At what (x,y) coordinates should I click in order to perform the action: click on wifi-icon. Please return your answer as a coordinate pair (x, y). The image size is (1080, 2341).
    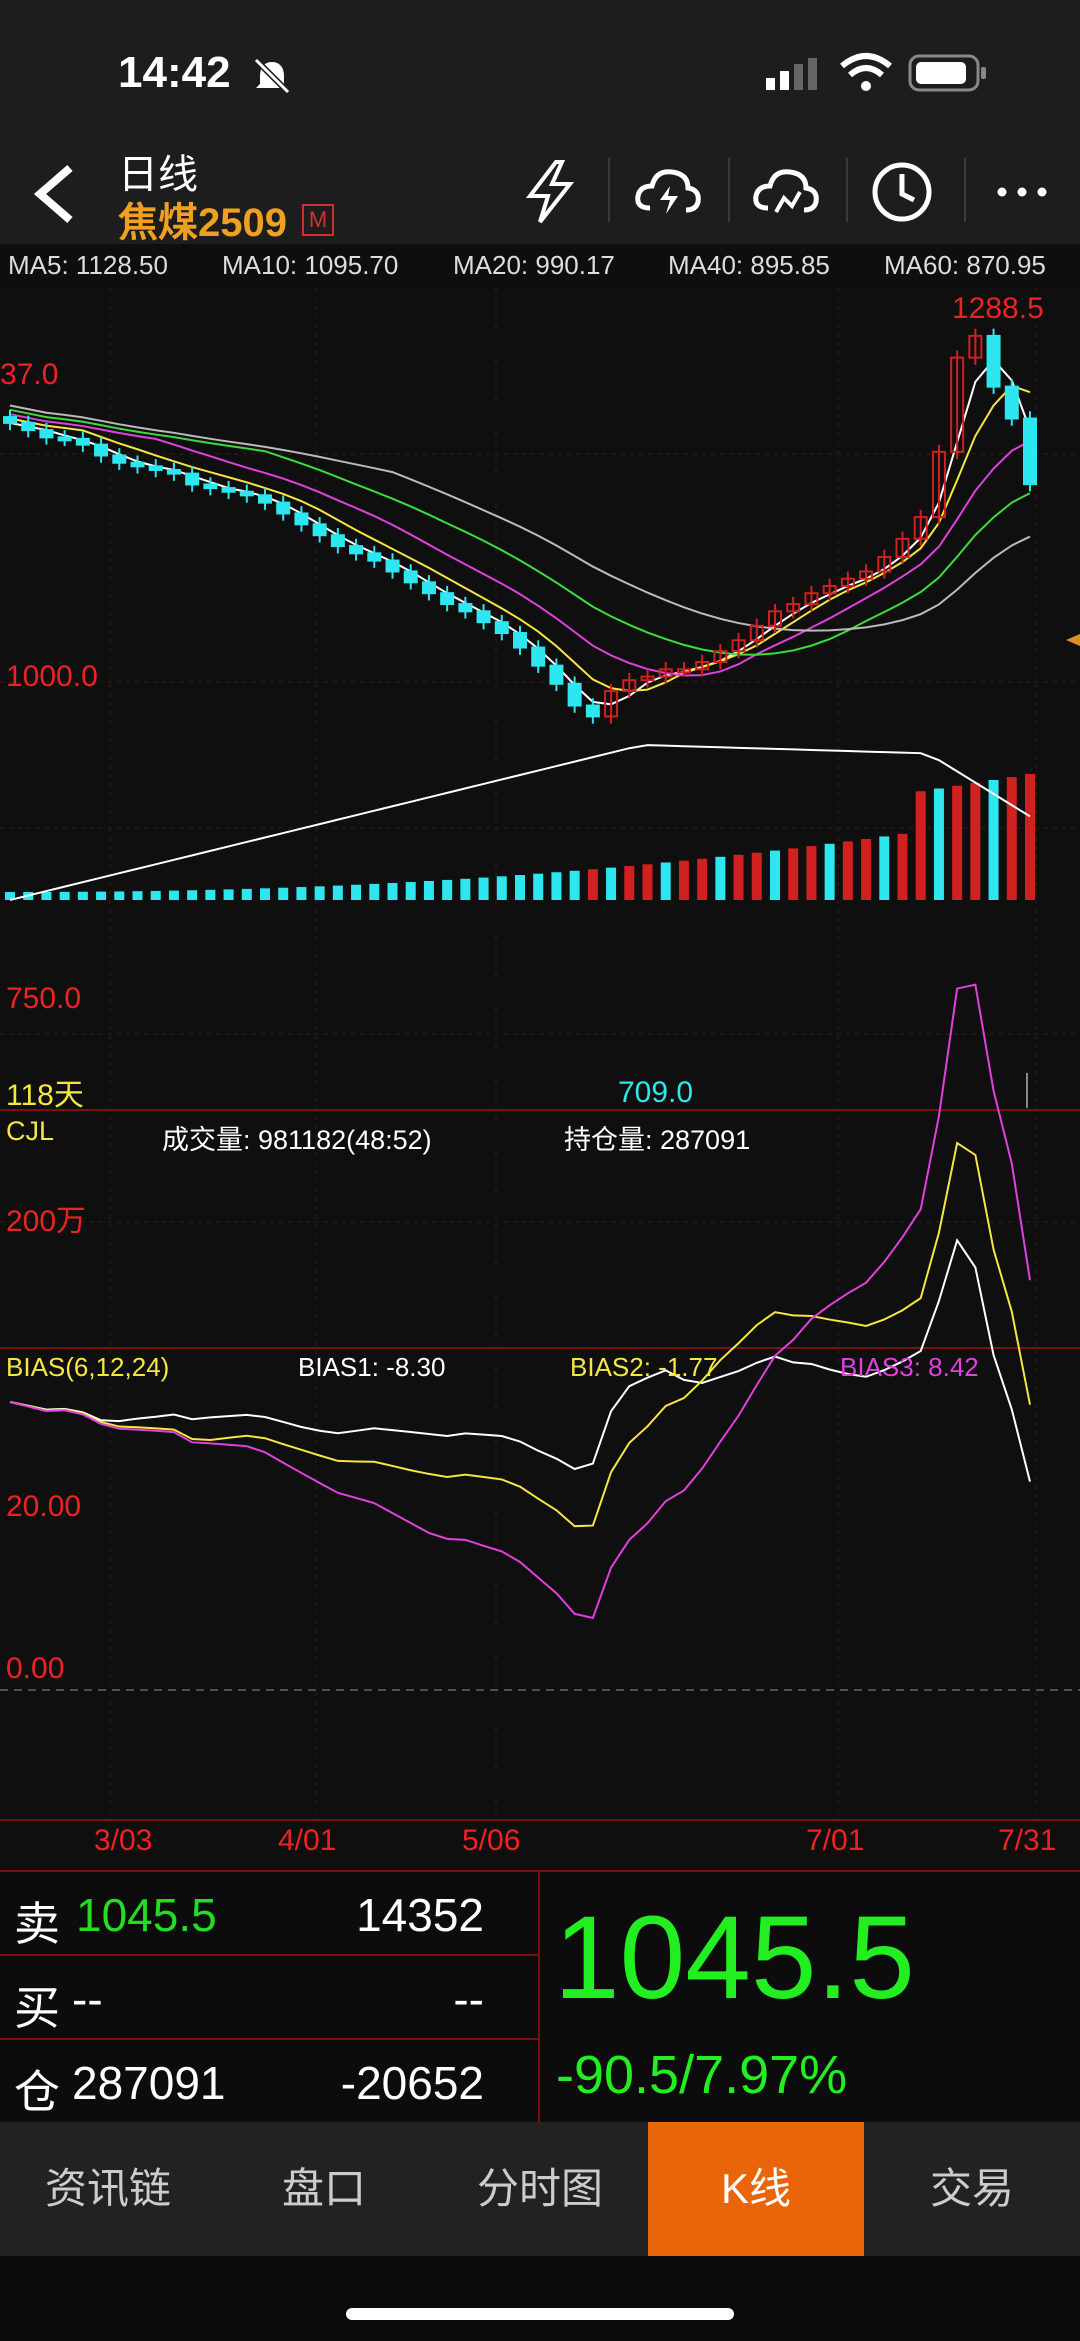
    Looking at the image, I should click on (866, 72).